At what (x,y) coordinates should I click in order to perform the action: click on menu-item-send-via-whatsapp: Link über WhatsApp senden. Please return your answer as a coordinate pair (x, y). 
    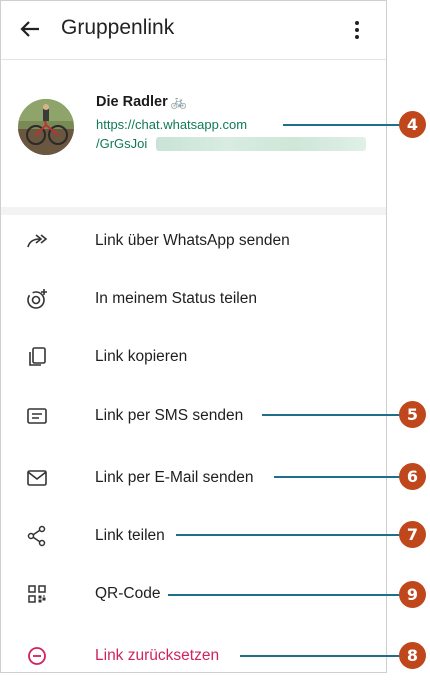
    Looking at the image, I should click on (193, 241).